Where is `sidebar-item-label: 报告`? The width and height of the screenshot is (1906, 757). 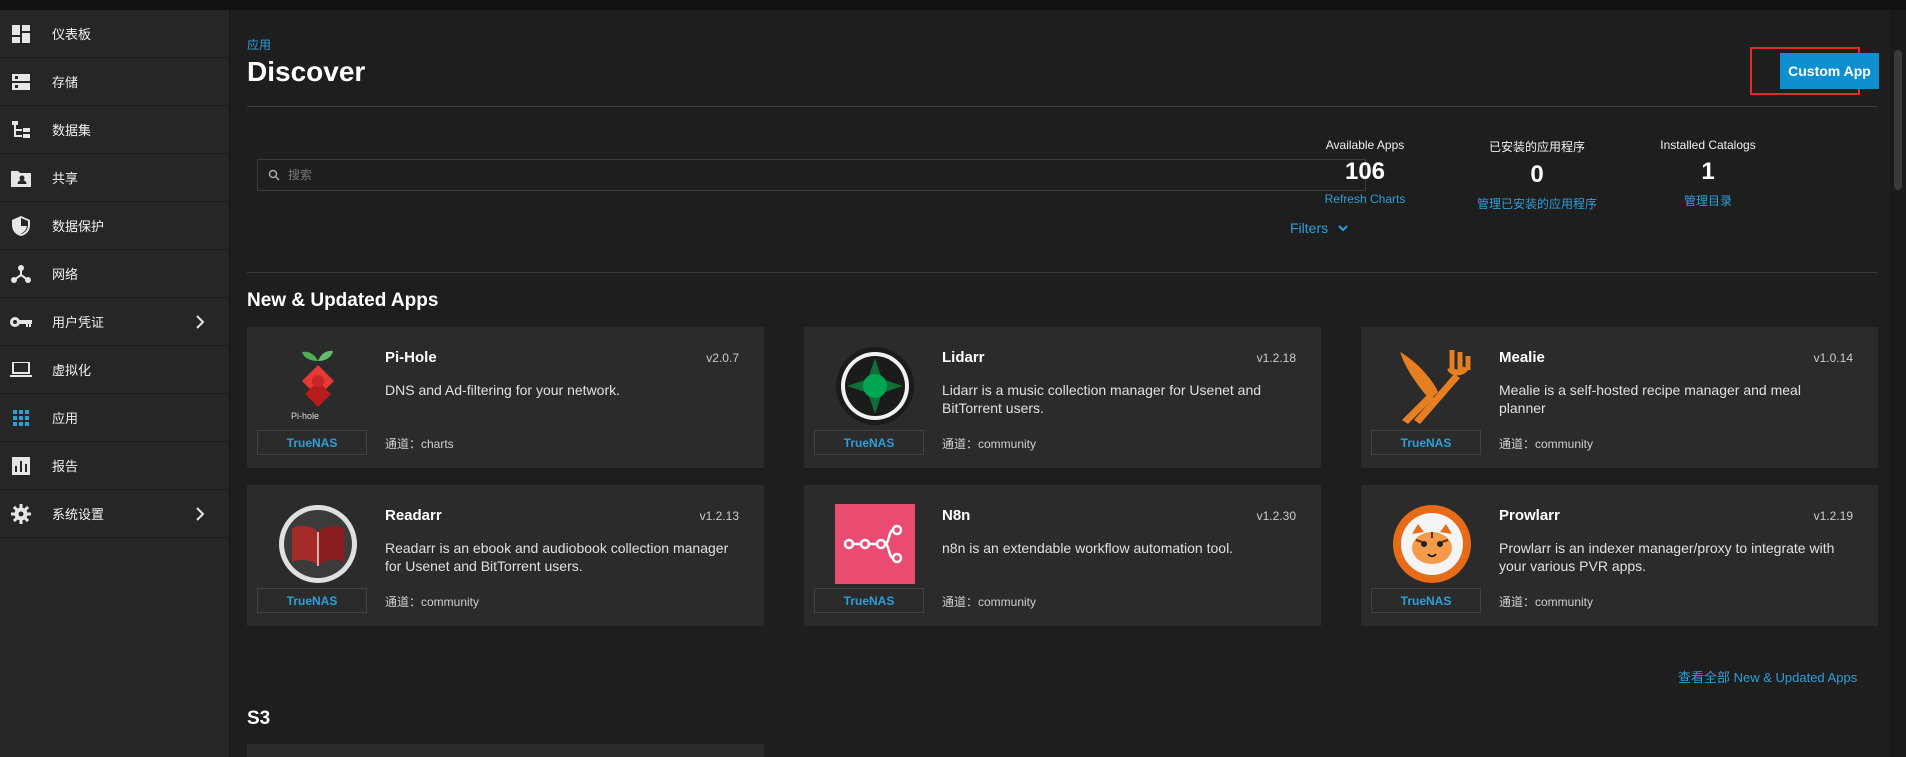 sidebar-item-label: 报告 is located at coordinates (65, 466).